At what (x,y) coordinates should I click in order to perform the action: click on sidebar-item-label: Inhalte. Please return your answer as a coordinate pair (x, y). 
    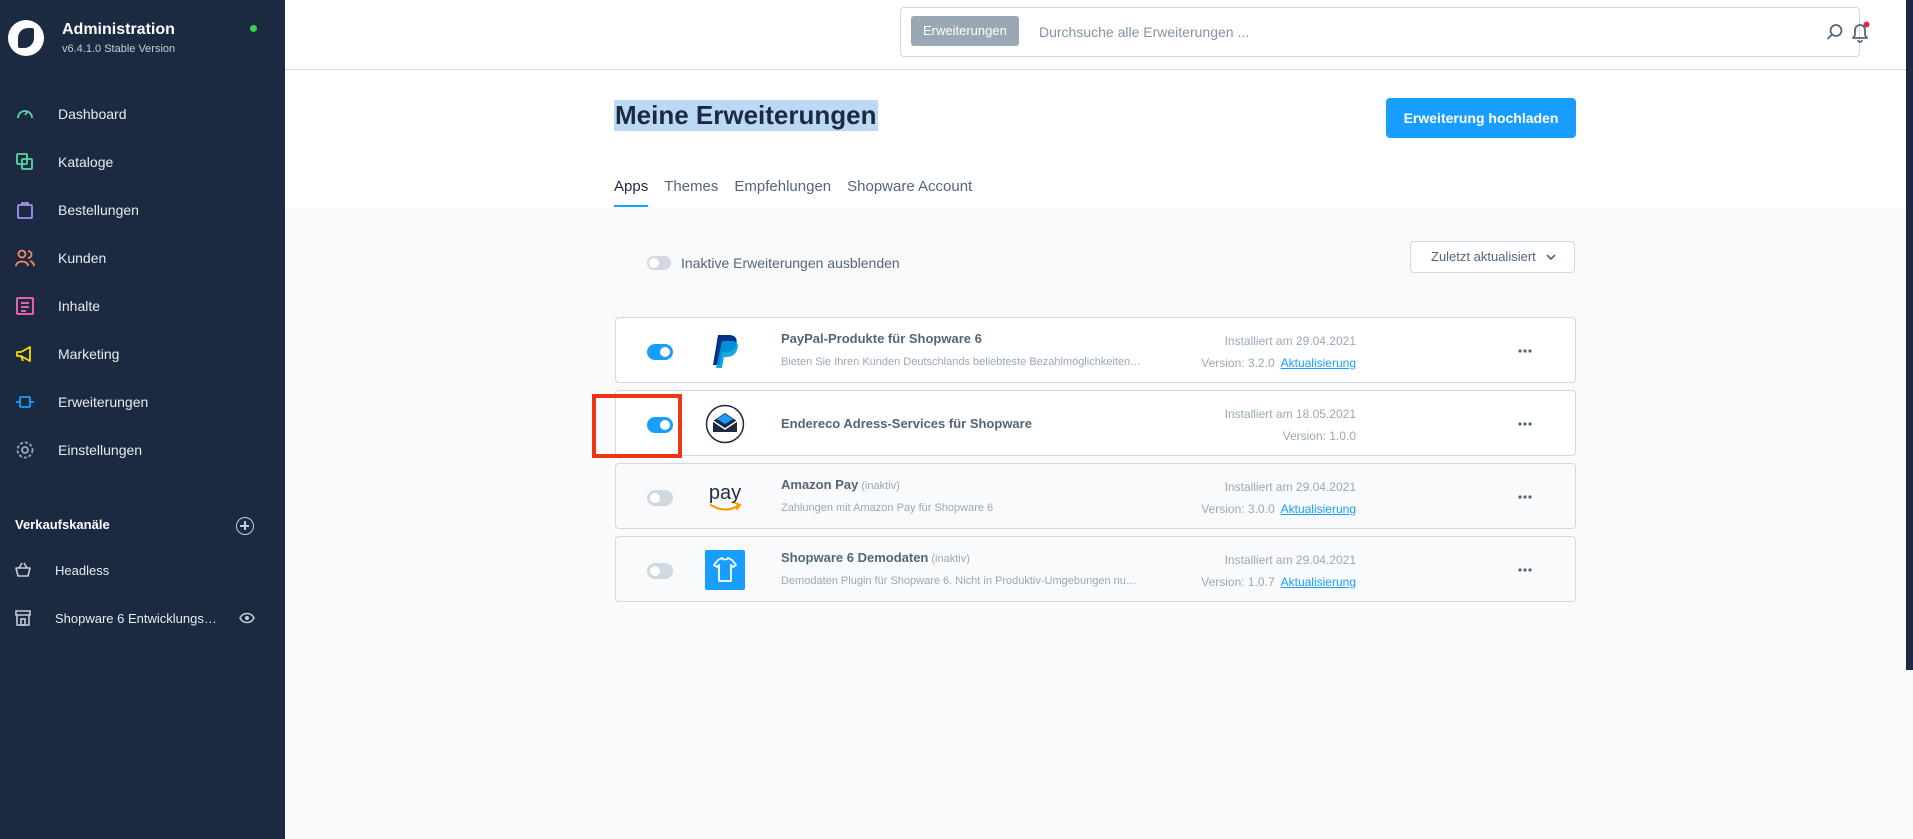
    Looking at the image, I should click on (79, 306).